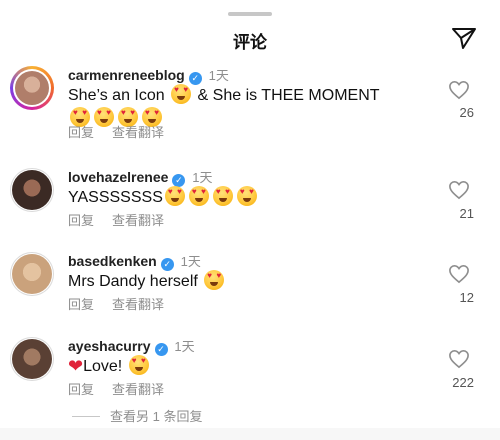 This screenshot has height=440, width=500. Describe the element at coordinates (250, 42) in the screenshot. I see `page-title: 评论` at that location.